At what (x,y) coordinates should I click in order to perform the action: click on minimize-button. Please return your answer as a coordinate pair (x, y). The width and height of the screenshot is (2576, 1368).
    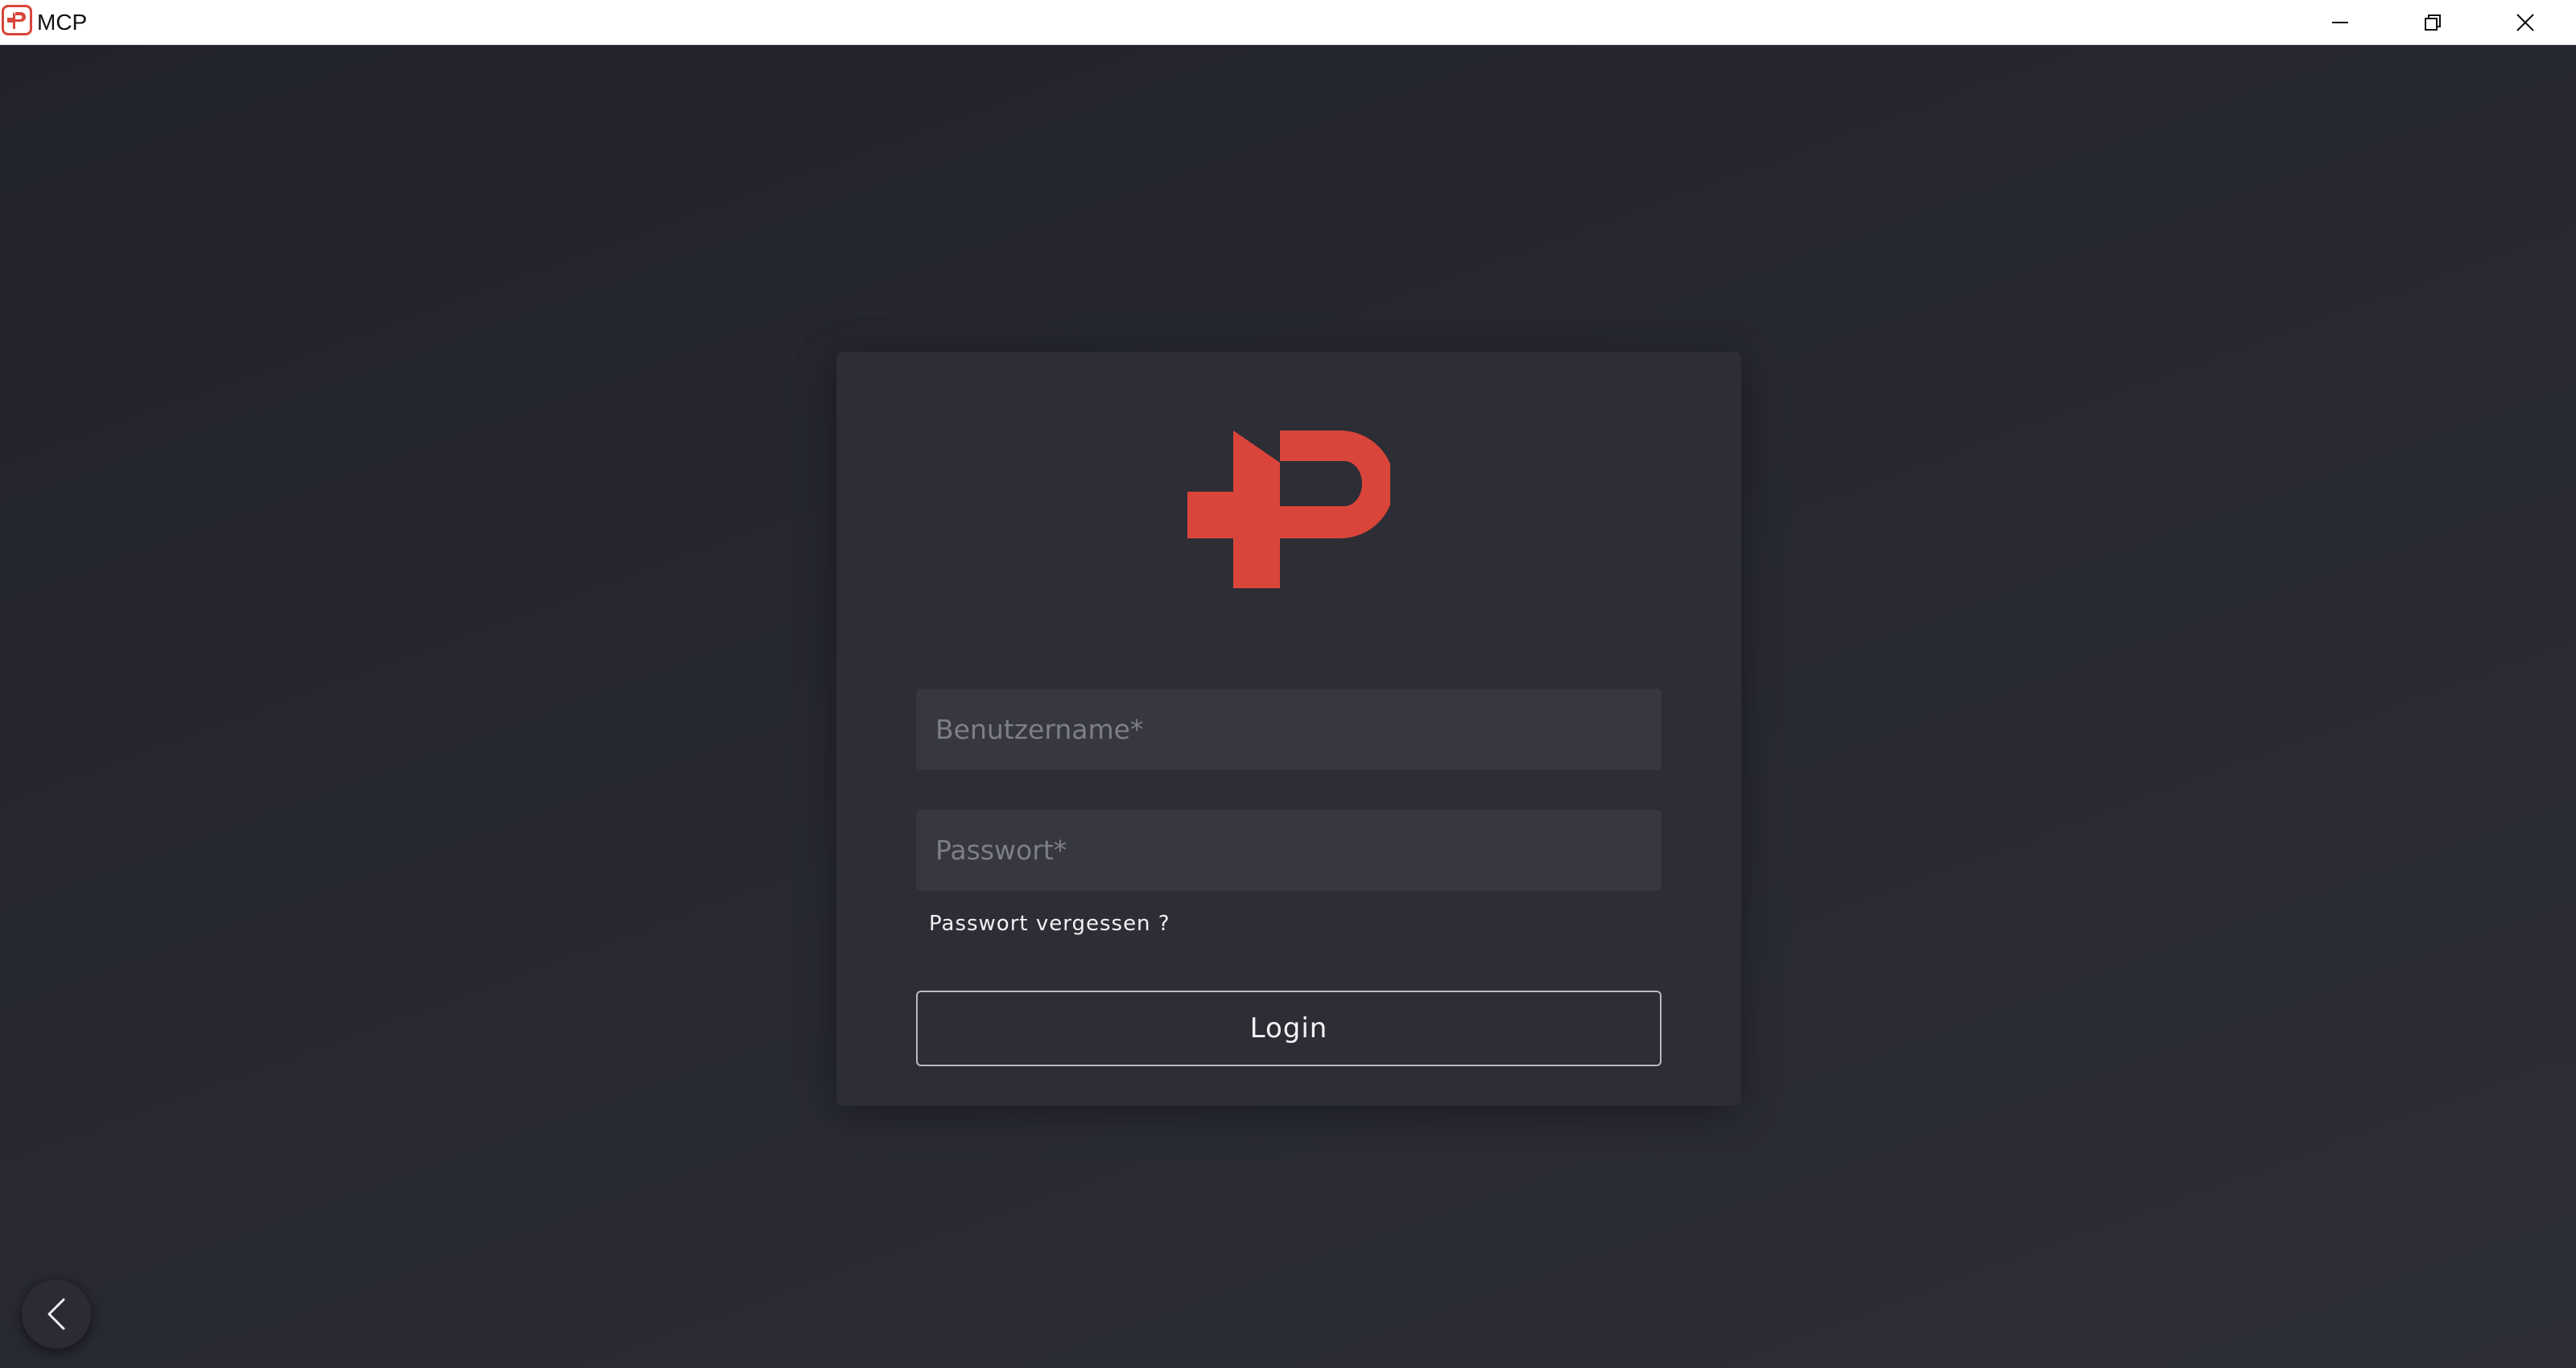
    Looking at the image, I should click on (2340, 22).